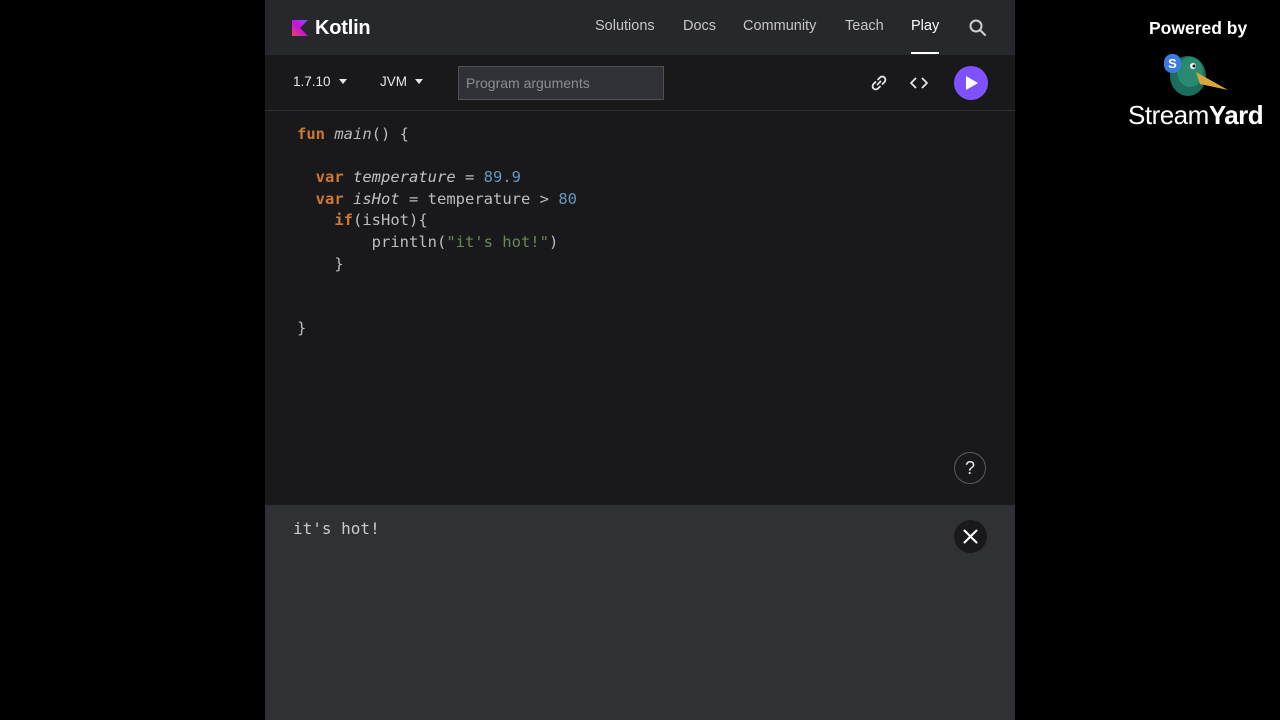 This screenshot has width=1280, height=720. What do you see at coordinates (446, 198) in the screenshot?
I see `code-line-4: var isHot = temperature > 80` at bounding box center [446, 198].